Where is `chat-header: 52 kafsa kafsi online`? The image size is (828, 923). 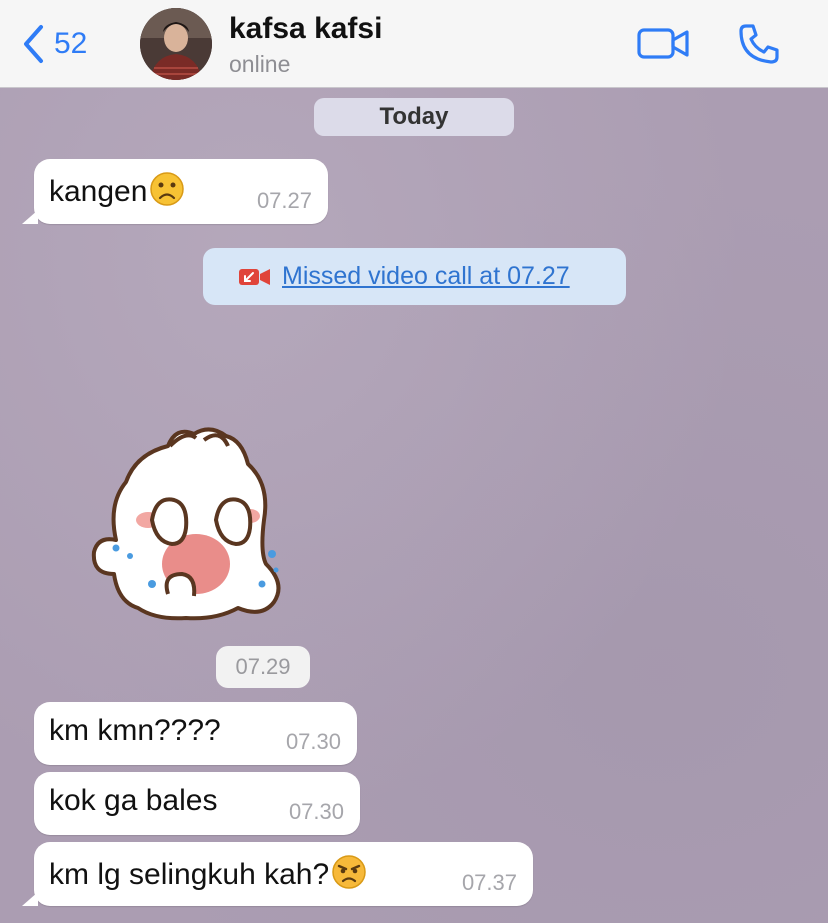
chat-header: 52 kafsa kafsi online is located at coordinates (414, 44).